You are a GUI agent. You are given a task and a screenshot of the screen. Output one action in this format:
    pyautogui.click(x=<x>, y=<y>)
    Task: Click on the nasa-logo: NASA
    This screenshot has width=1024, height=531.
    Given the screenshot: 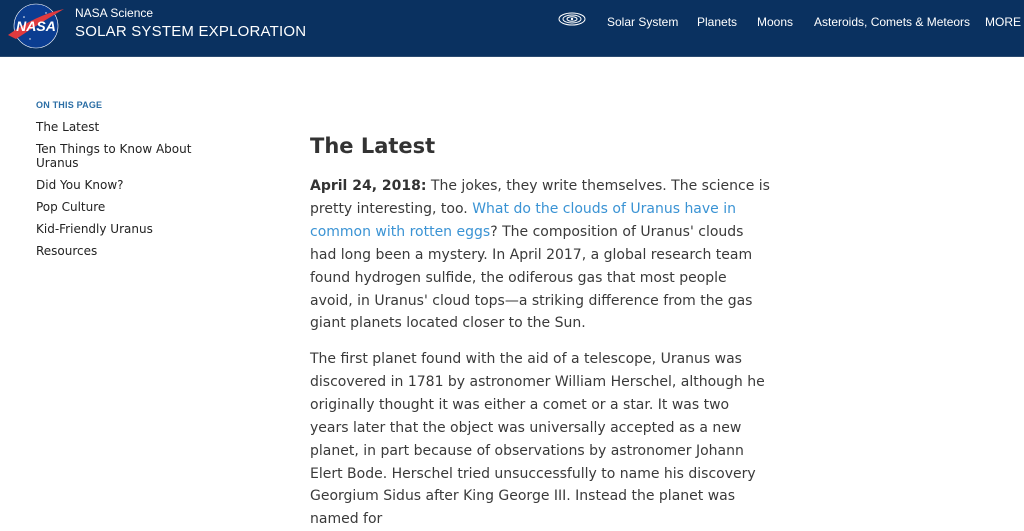 What is the action you would take?
    pyautogui.click(x=36, y=25)
    